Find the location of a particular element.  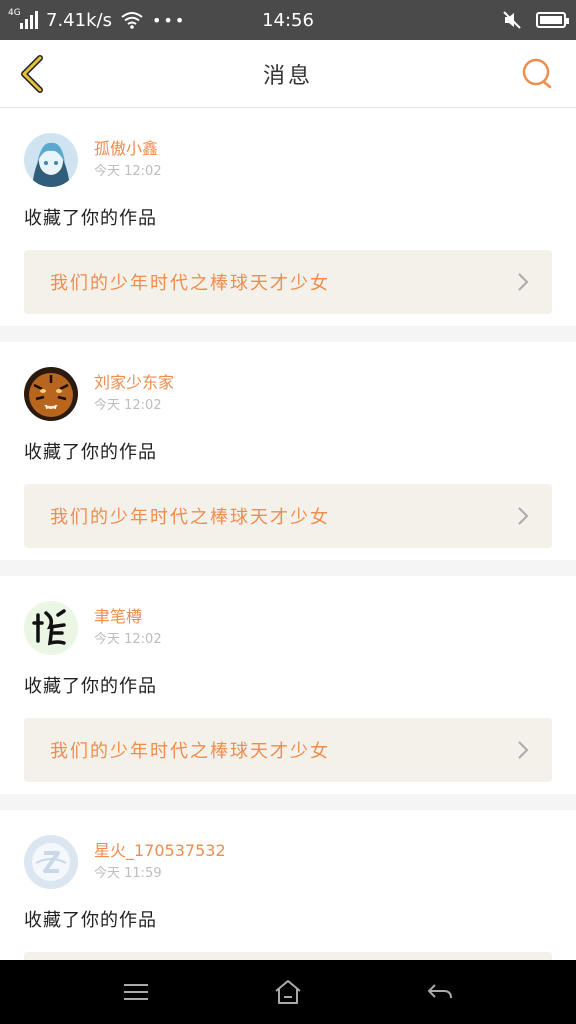

mute-icon is located at coordinates (512, 20).